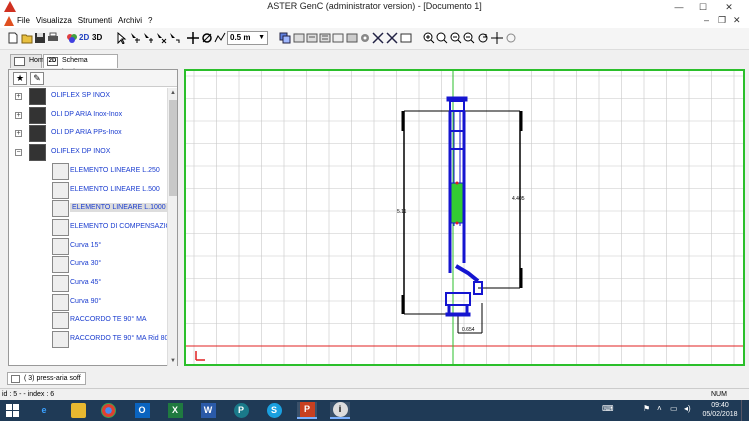  What do you see at coordinates (175, 410) in the screenshot?
I see `excel-icon: X` at bounding box center [175, 410].